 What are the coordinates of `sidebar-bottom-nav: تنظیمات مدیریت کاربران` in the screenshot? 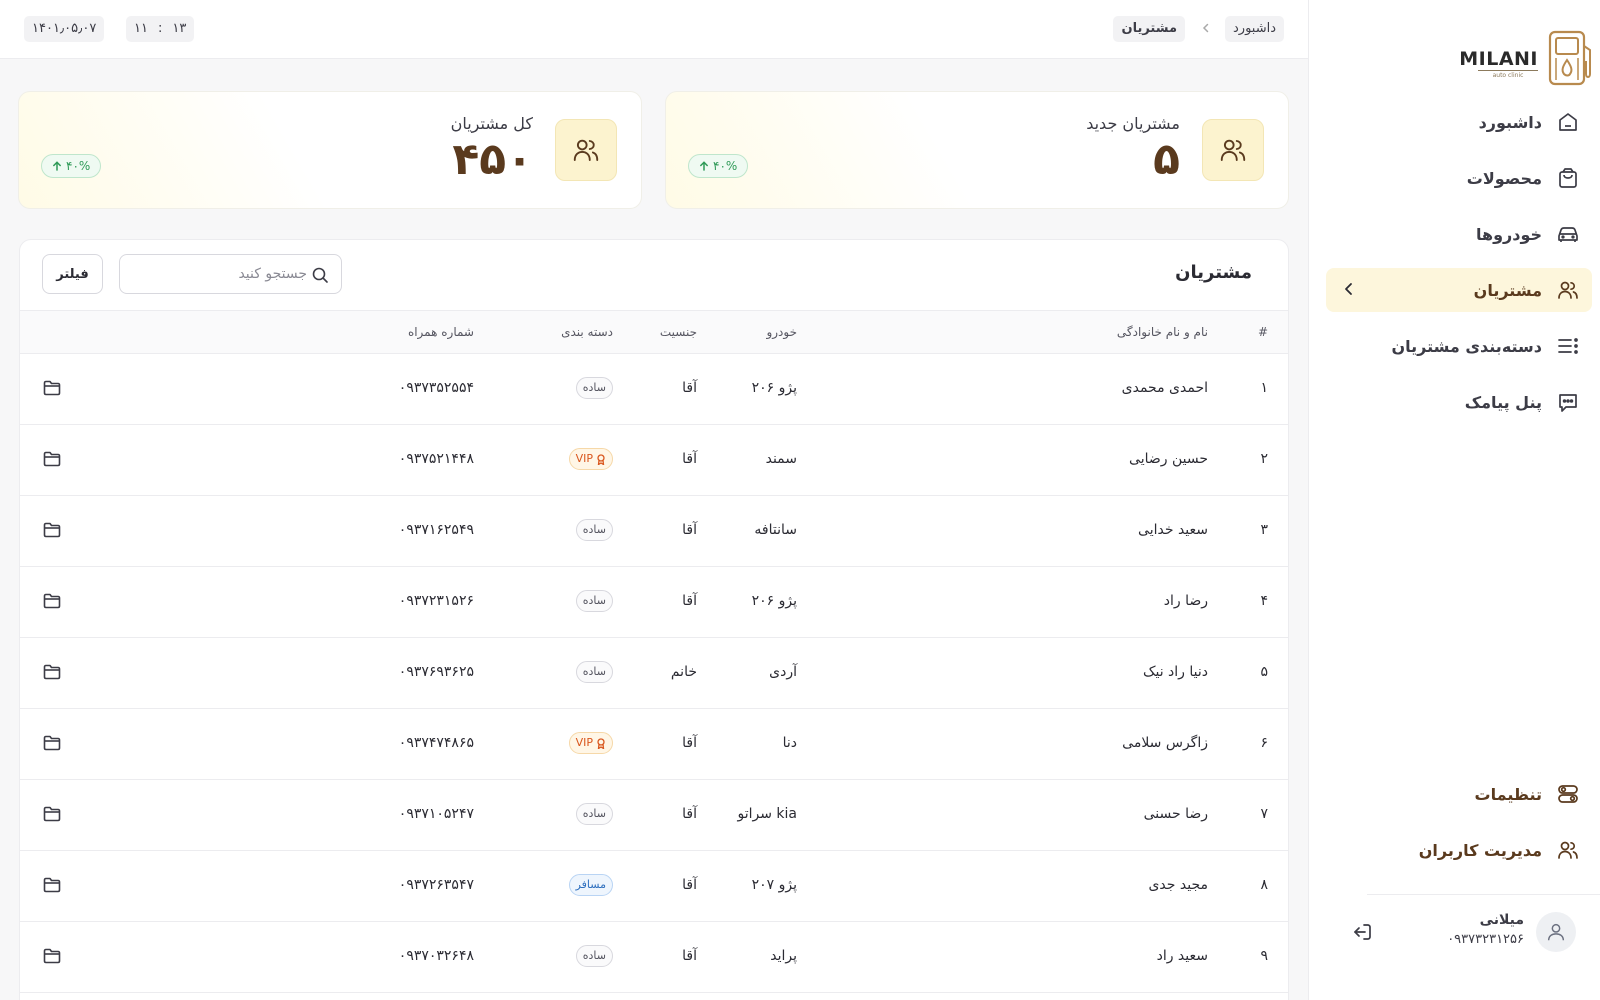 It's located at (1454, 828).